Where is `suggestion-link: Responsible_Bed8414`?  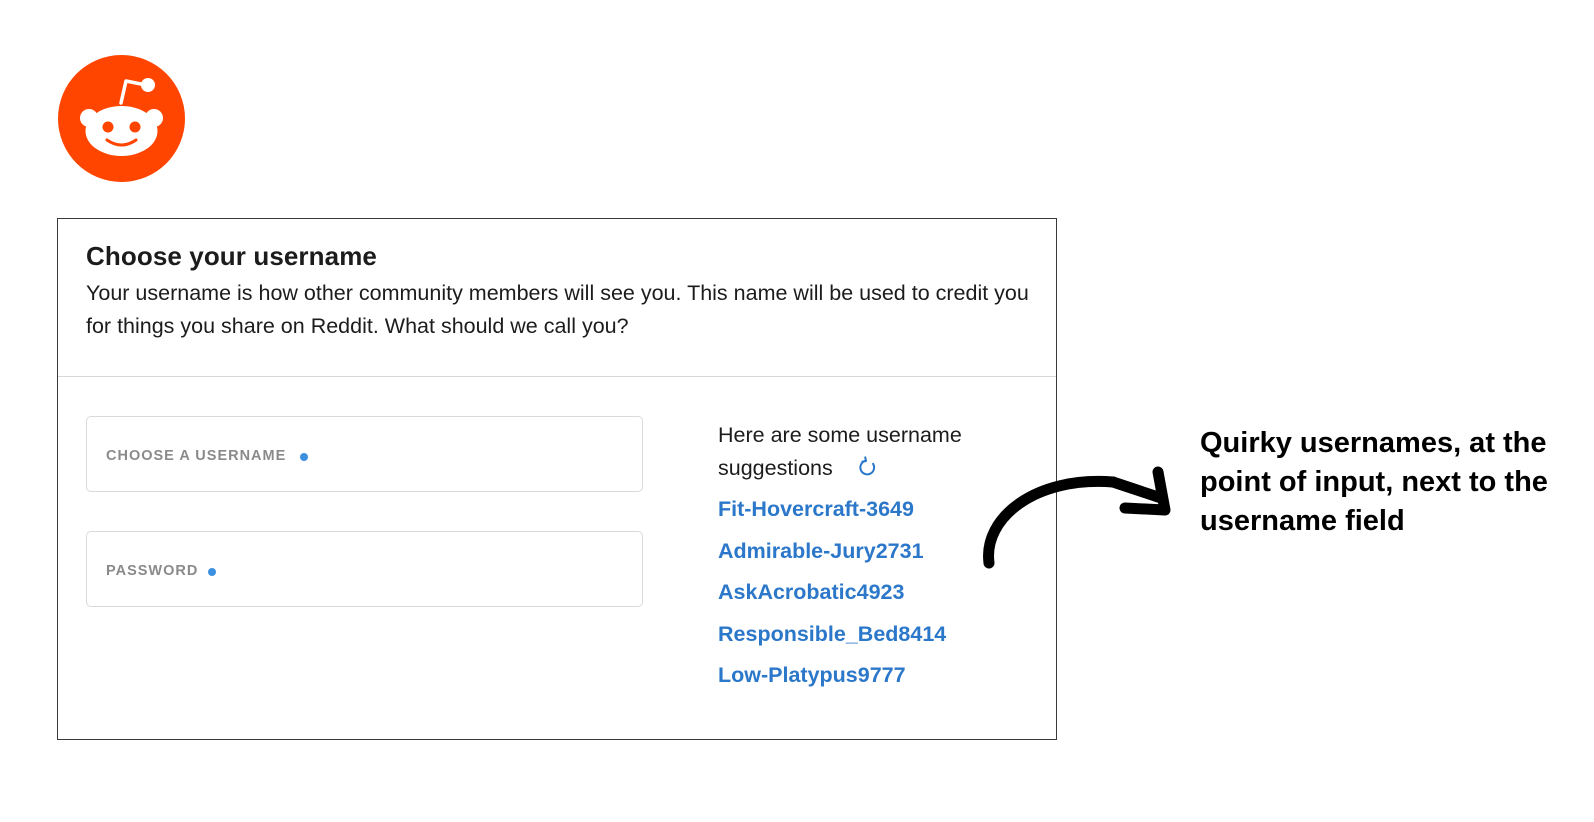 suggestion-link: Responsible_Bed8414 is located at coordinates (832, 643).